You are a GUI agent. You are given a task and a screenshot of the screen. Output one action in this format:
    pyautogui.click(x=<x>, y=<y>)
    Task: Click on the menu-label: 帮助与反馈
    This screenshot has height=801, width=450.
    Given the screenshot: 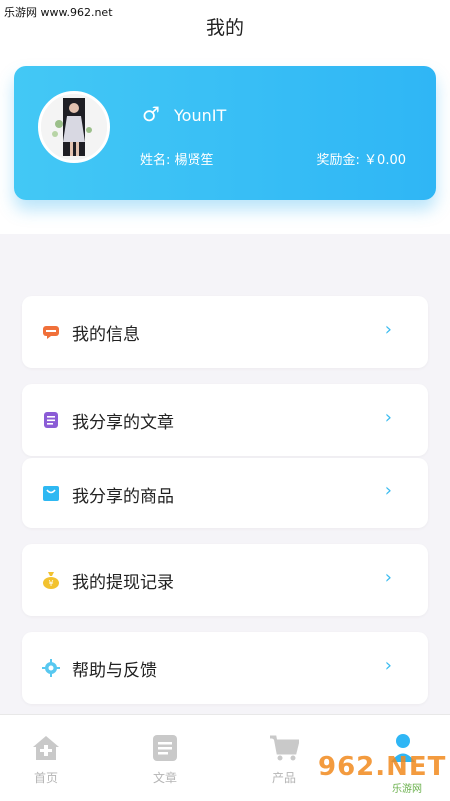 What is the action you would take?
    pyautogui.click(x=114, y=671)
    